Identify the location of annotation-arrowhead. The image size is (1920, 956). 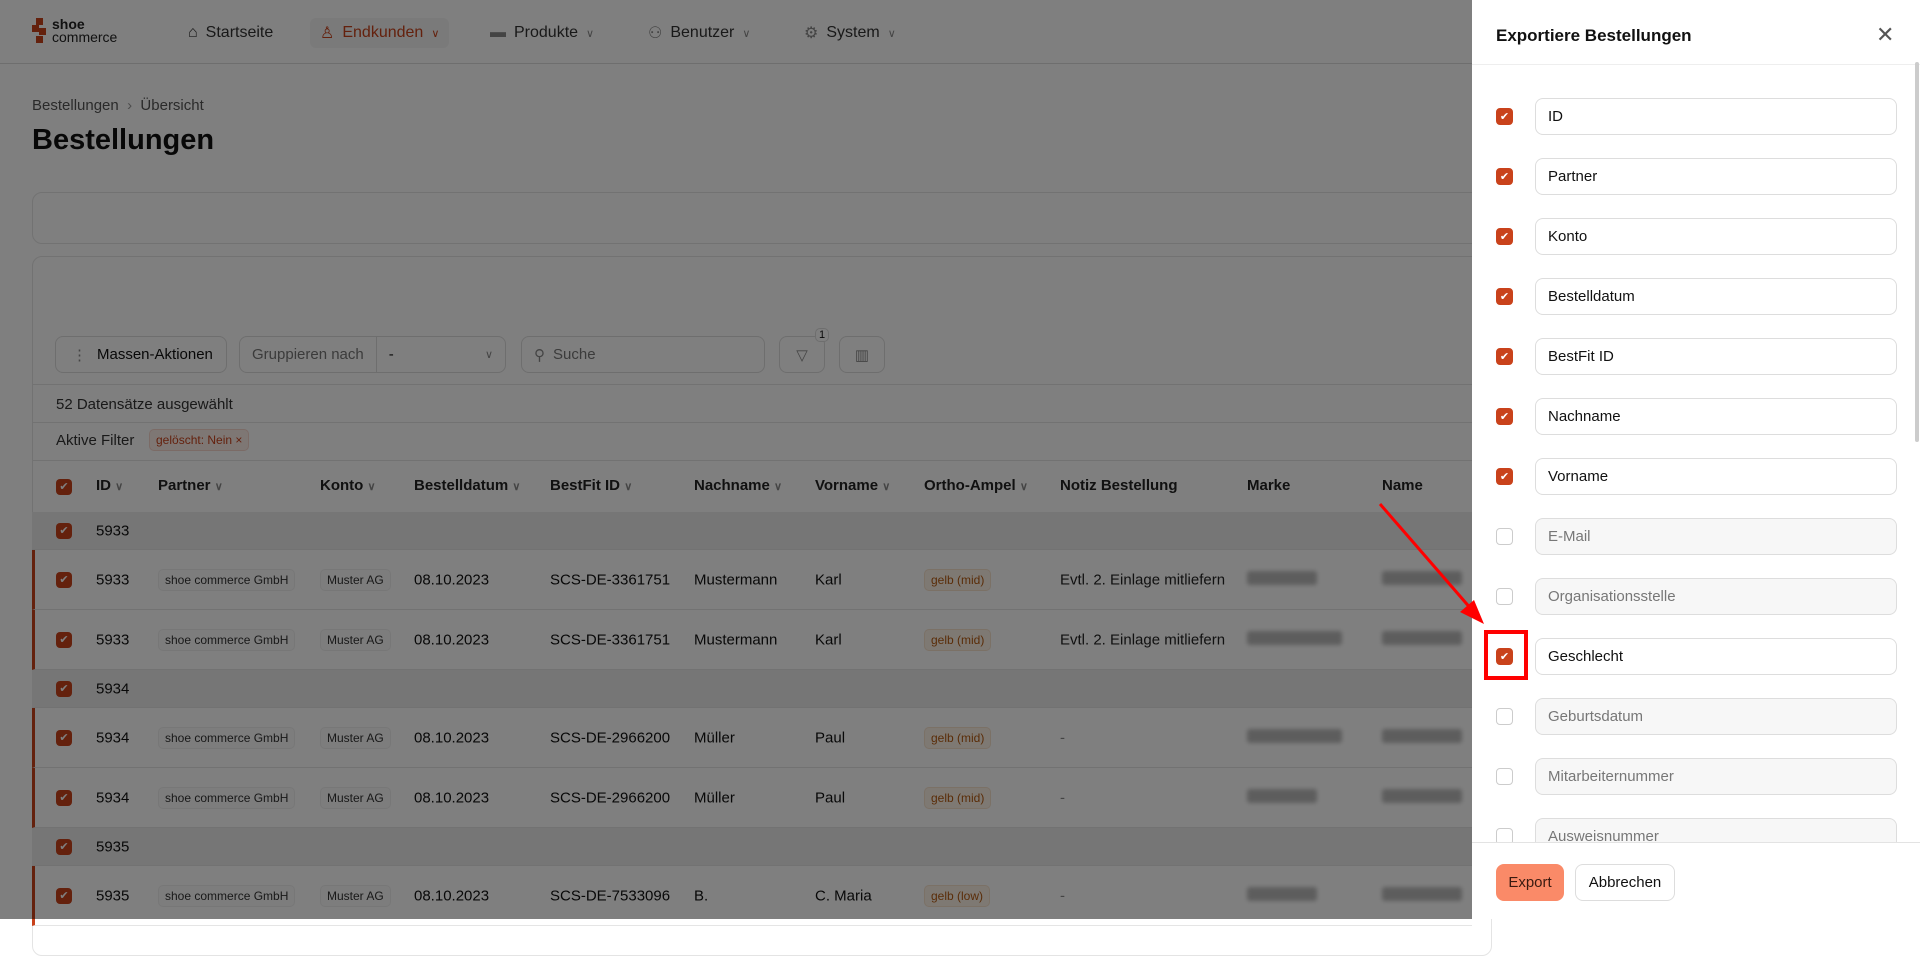
(1472, 612).